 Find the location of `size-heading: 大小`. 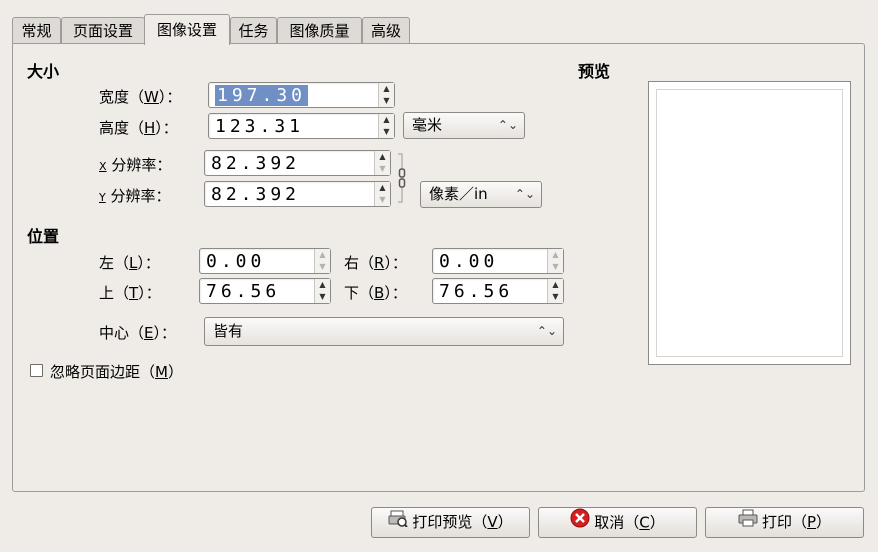

size-heading: 大小 is located at coordinates (43, 71).